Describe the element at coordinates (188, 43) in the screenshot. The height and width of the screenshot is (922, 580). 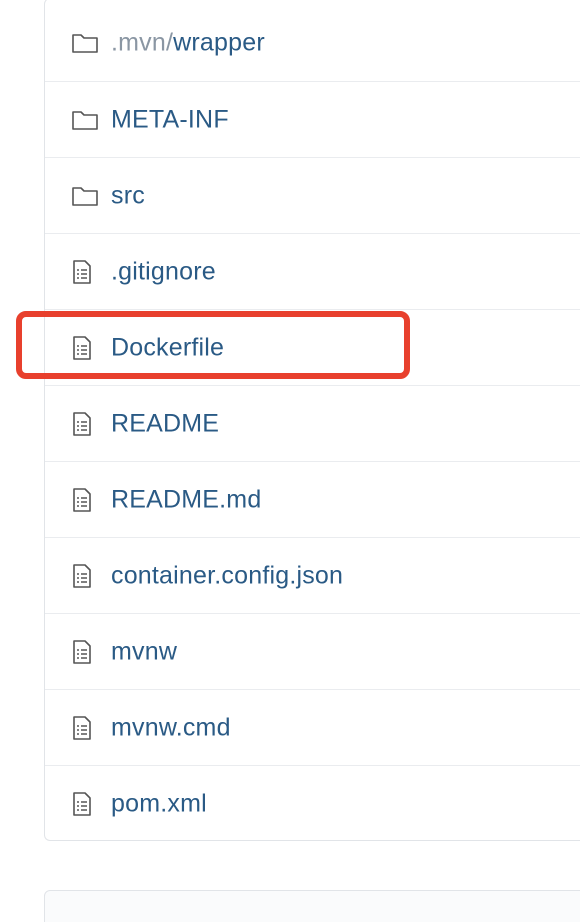
I see `folder-name: .mvn/wrapper` at that location.